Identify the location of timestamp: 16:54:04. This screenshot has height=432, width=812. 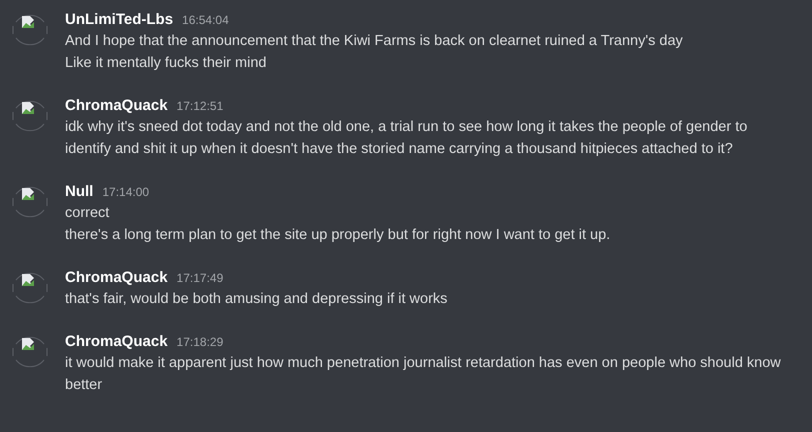
(205, 20).